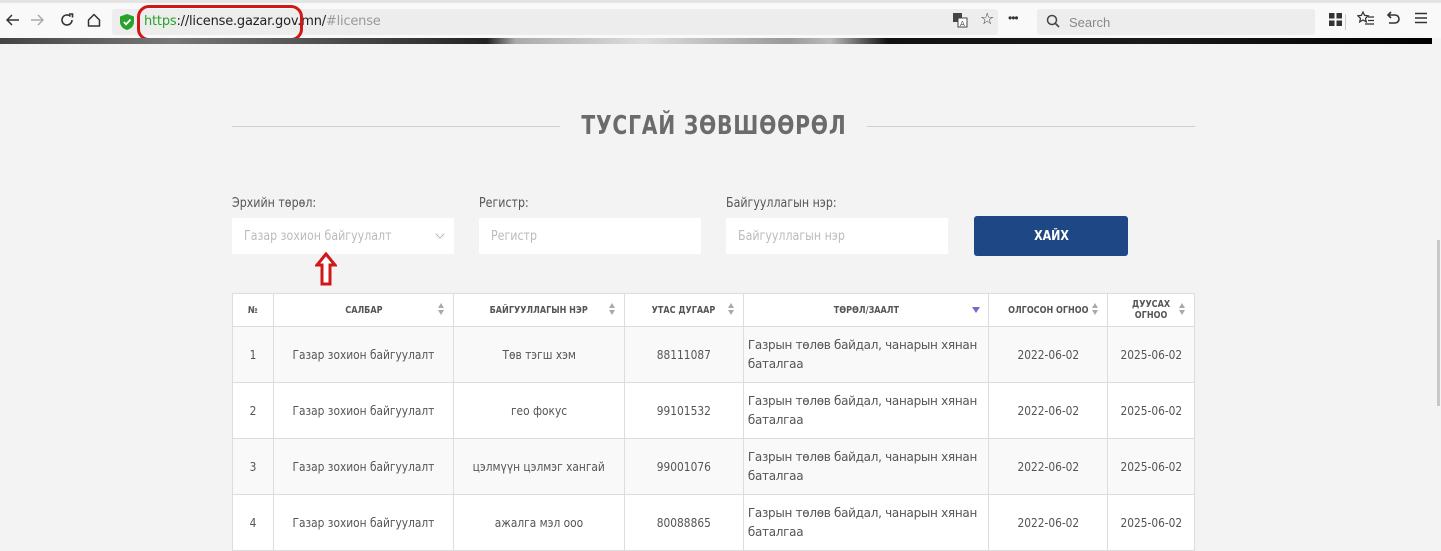  What do you see at coordinates (251, 21) in the screenshot?
I see `url-host: ://license.gazar.gov.mn/` at bounding box center [251, 21].